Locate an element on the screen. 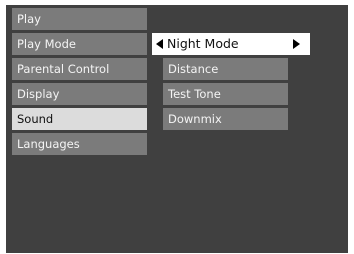 This screenshot has width=354, height=254. menu-item-languages: Languages is located at coordinates (79, 144).